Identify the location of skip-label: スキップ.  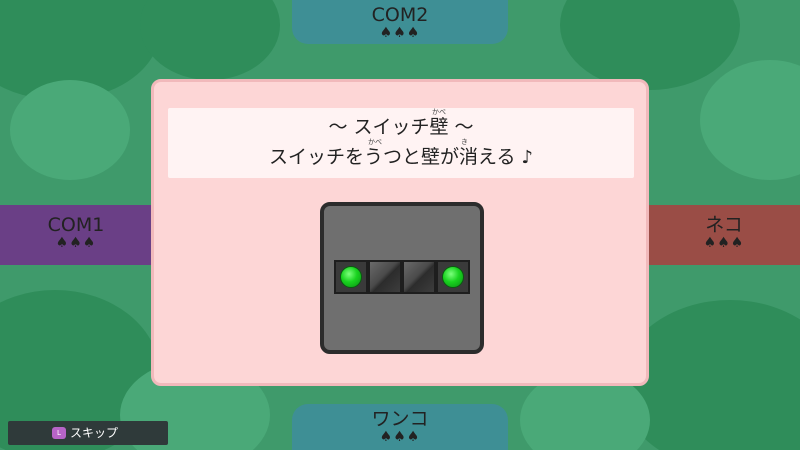
(94, 433).